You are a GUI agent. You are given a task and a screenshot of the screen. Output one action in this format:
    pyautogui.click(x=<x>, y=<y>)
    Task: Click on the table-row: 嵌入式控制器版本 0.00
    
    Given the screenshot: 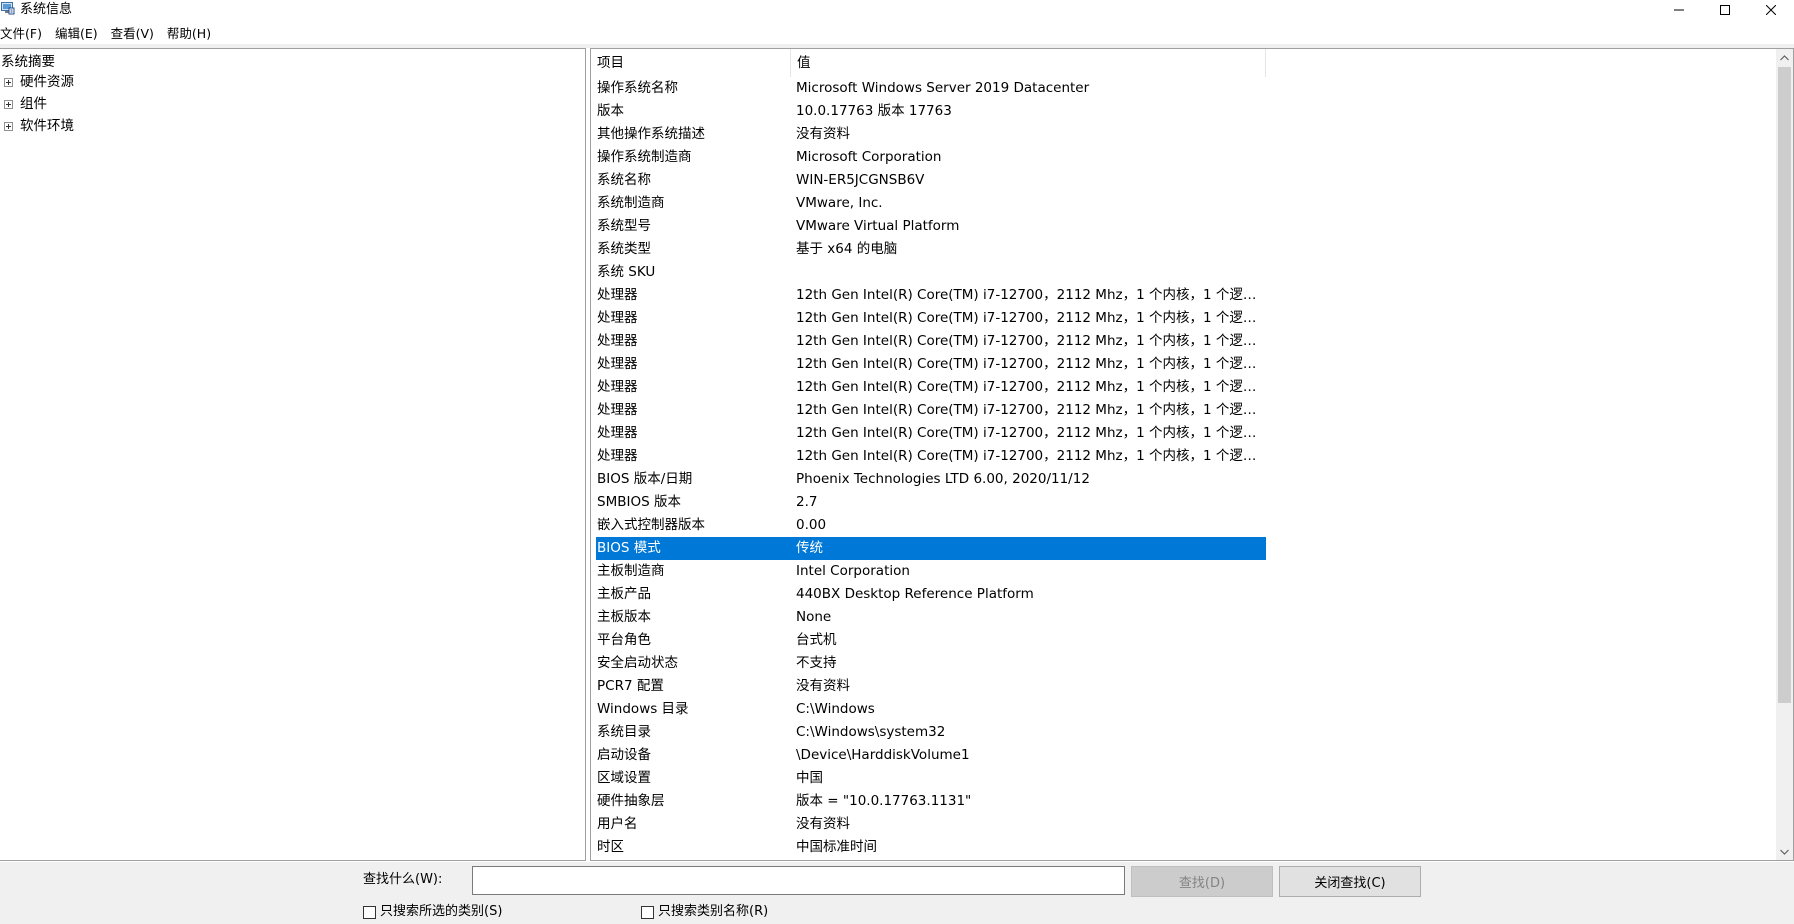 What is the action you would take?
    pyautogui.click(x=931, y=525)
    